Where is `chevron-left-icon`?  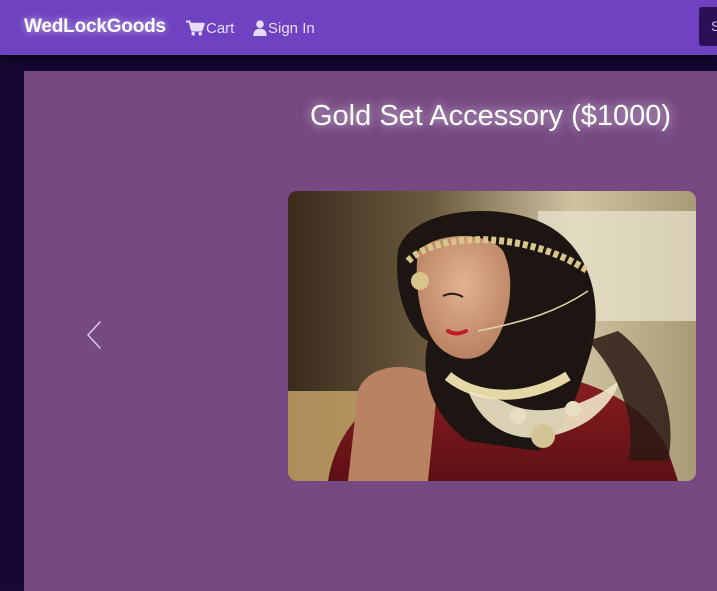
chevron-left-icon is located at coordinates (94, 337).